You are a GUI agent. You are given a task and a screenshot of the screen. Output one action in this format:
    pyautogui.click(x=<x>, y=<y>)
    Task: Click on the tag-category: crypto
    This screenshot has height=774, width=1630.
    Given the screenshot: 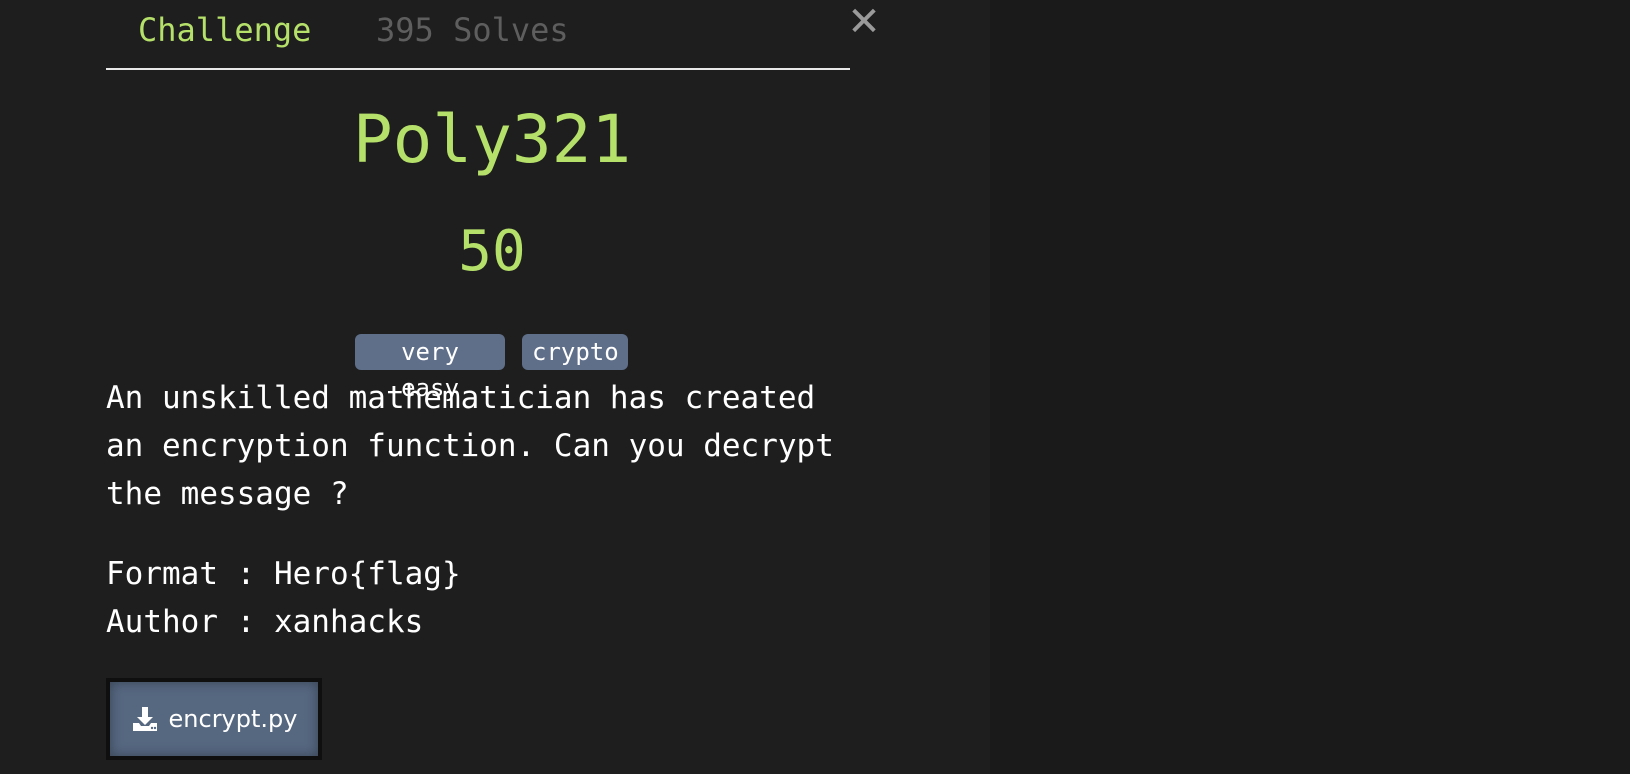 What is the action you would take?
    pyautogui.click(x=575, y=352)
    